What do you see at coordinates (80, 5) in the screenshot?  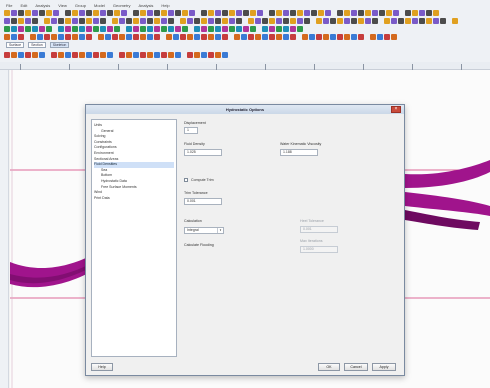 I see `menu-item: Group` at bounding box center [80, 5].